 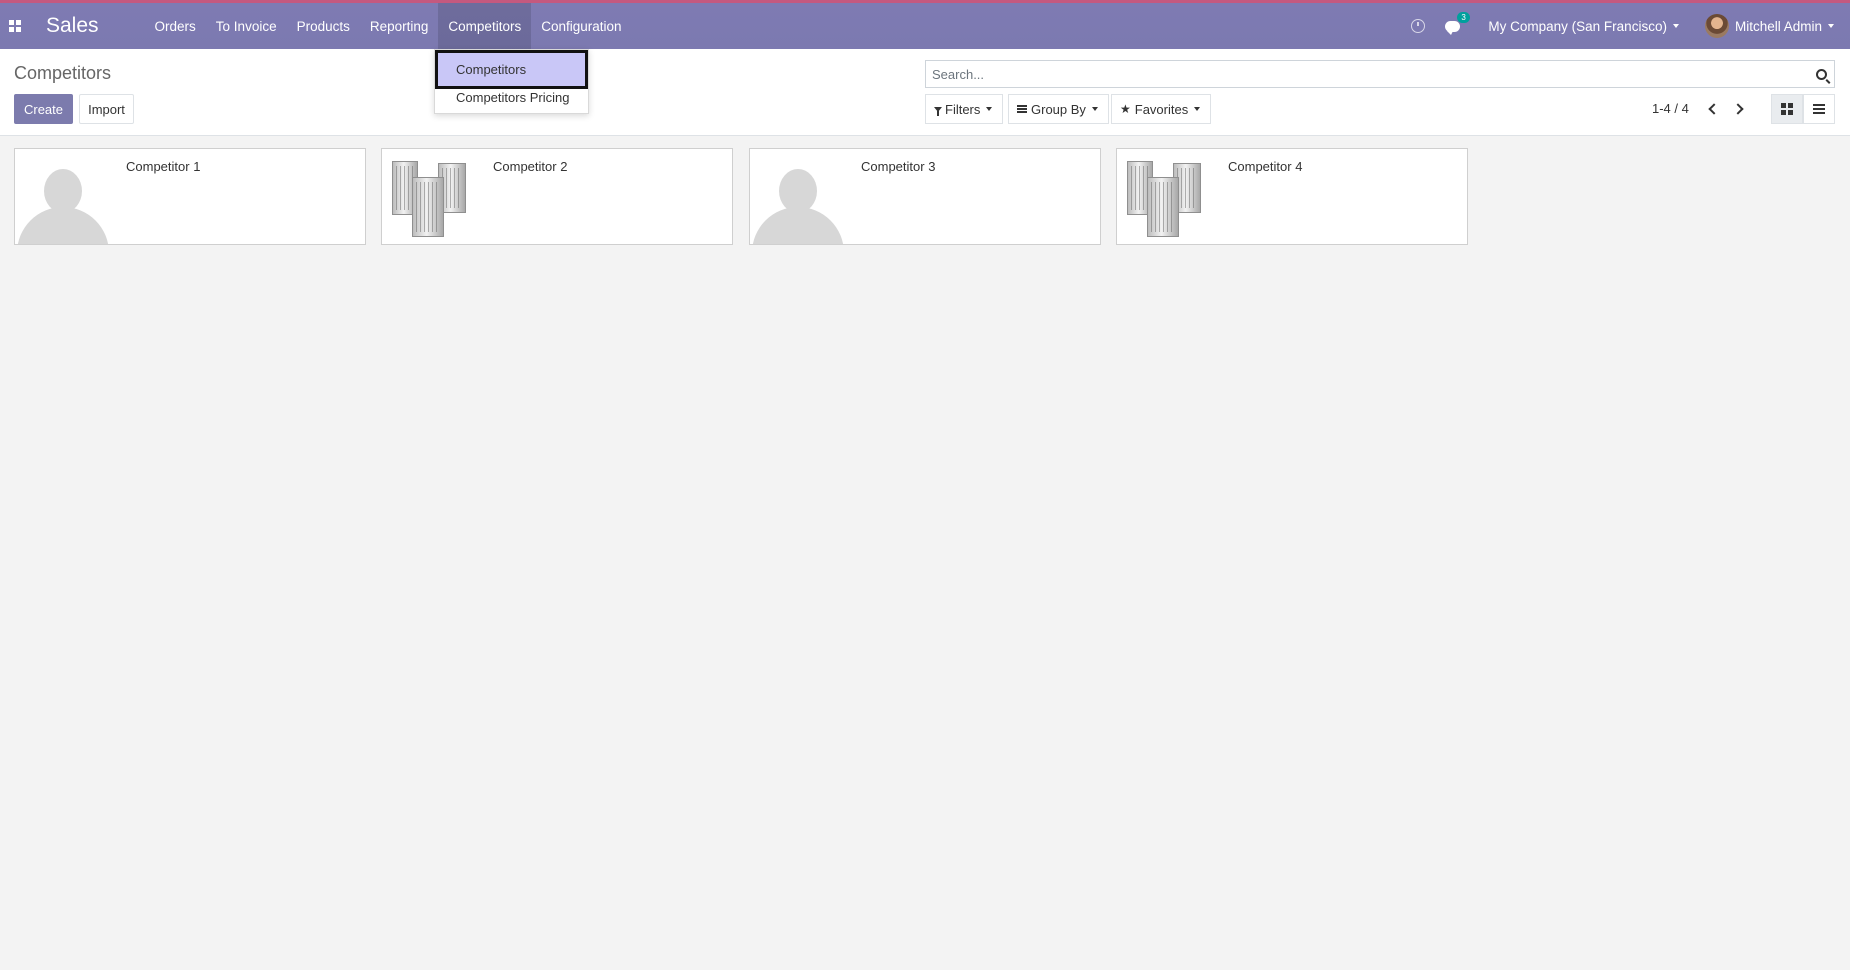 I want to click on bars-icon, so click(x=1022, y=109).